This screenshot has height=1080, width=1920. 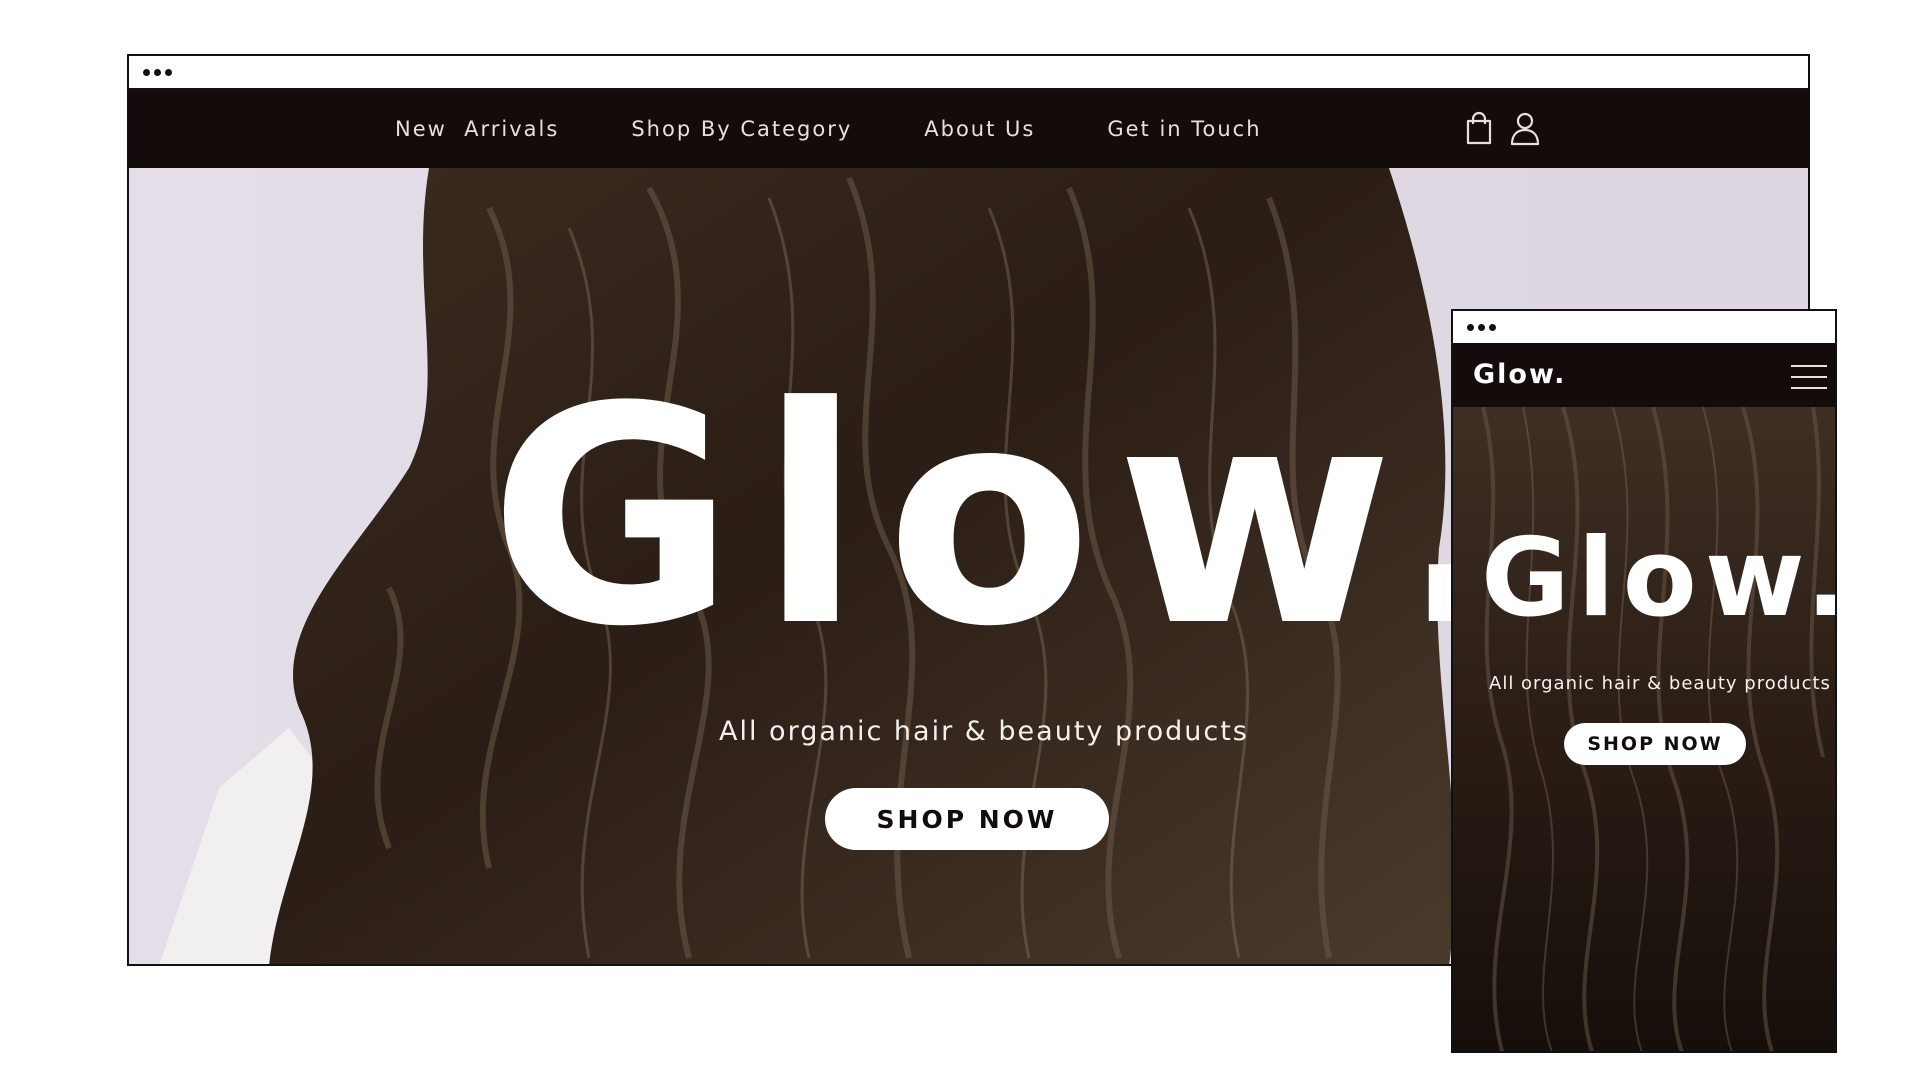 What do you see at coordinates (1525, 128) in the screenshot?
I see `user-account-icon` at bounding box center [1525, 128].